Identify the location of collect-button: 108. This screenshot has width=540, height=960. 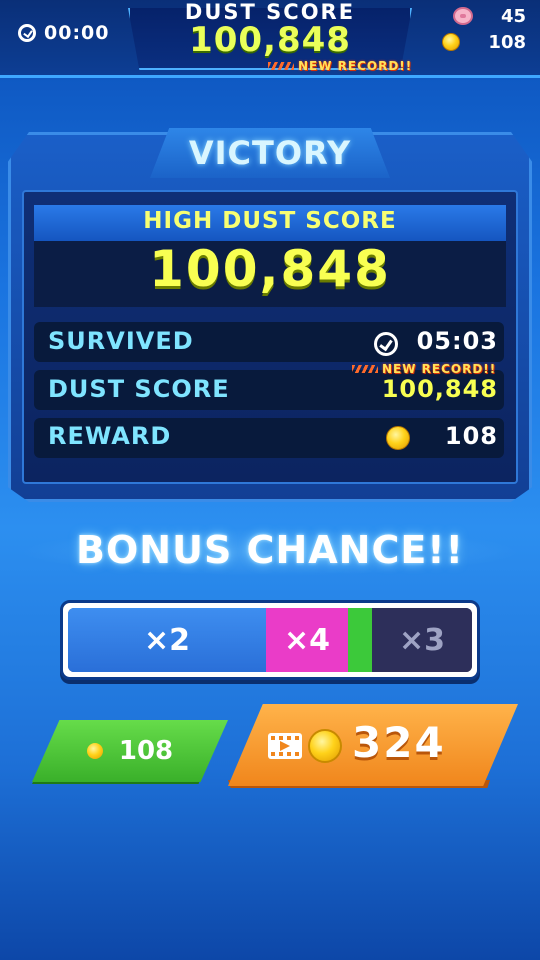
(130, 751).